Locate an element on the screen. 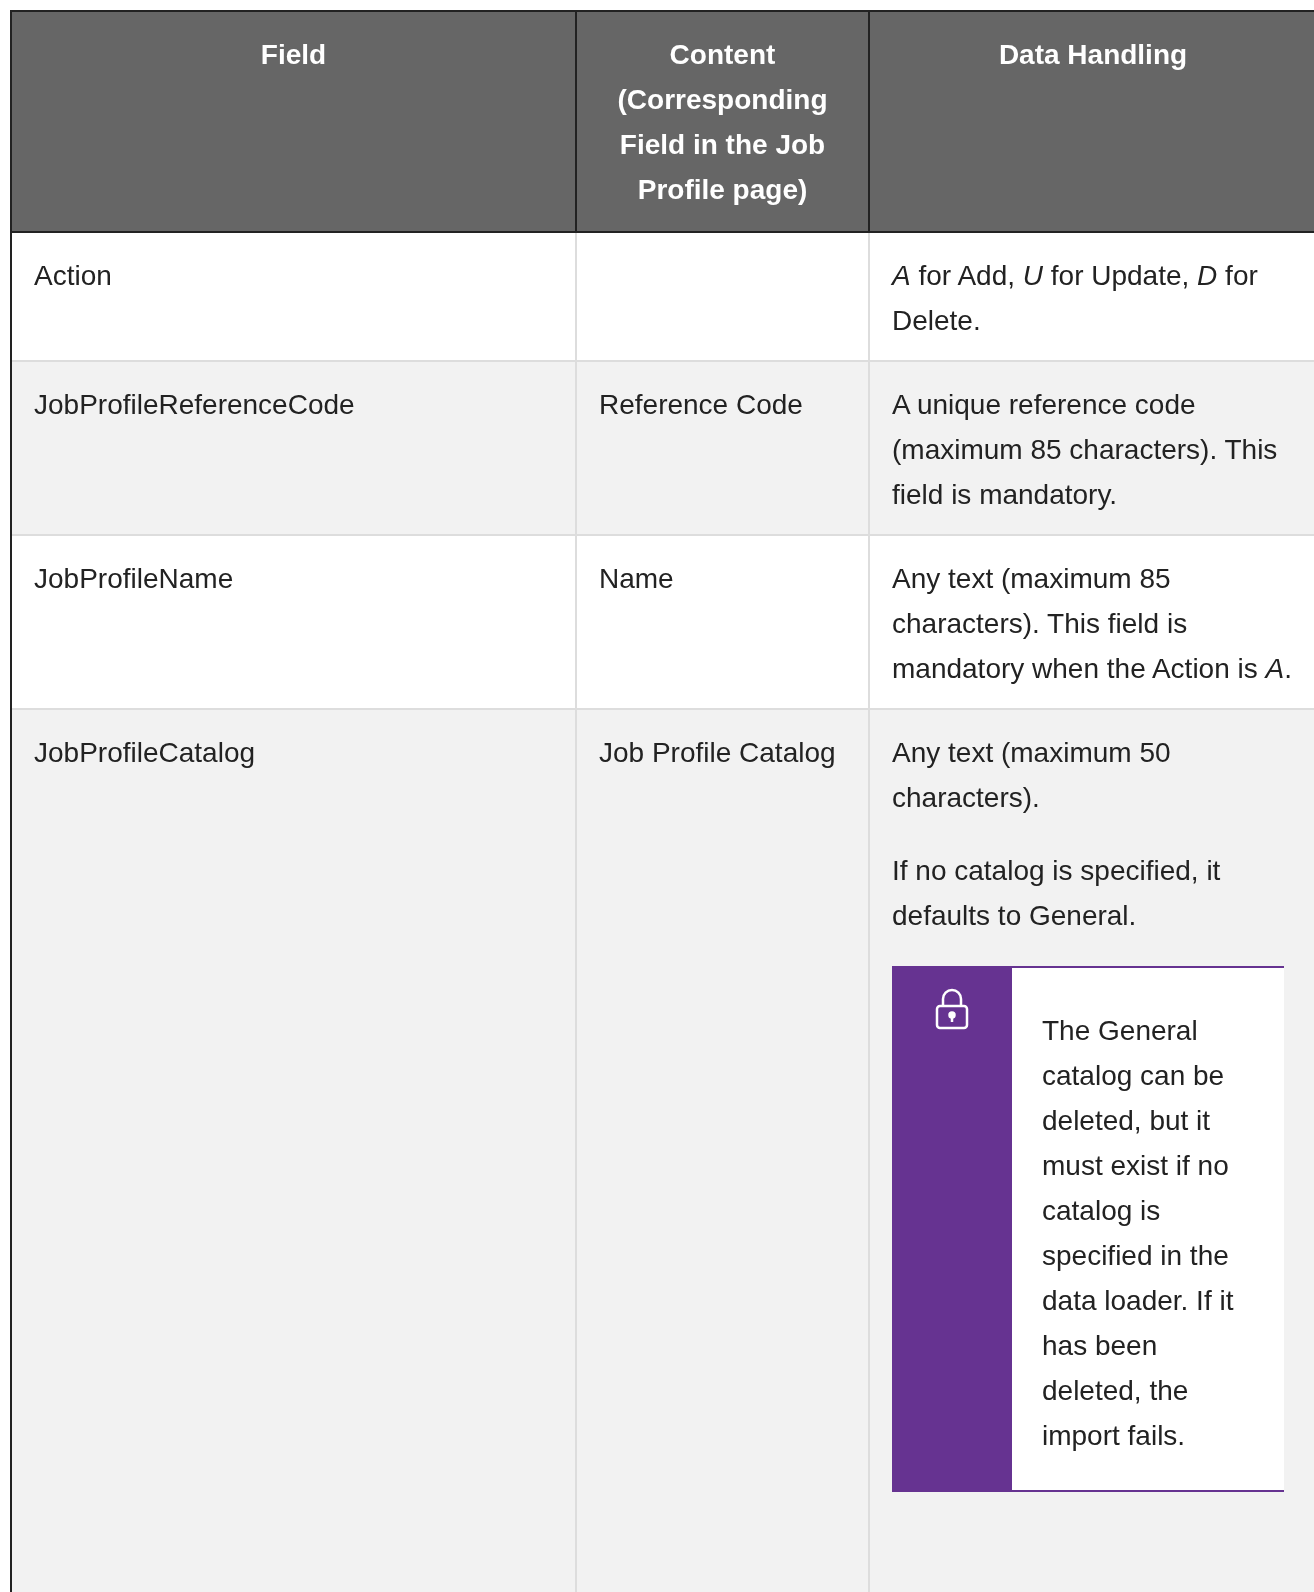  column-header: Field is located at coordinates (294, 121).